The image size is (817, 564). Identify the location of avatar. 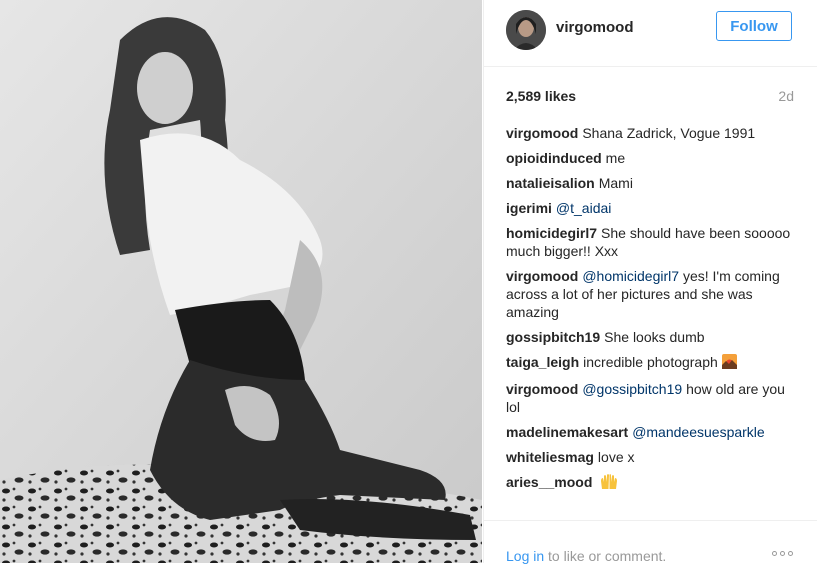
(526, 30).